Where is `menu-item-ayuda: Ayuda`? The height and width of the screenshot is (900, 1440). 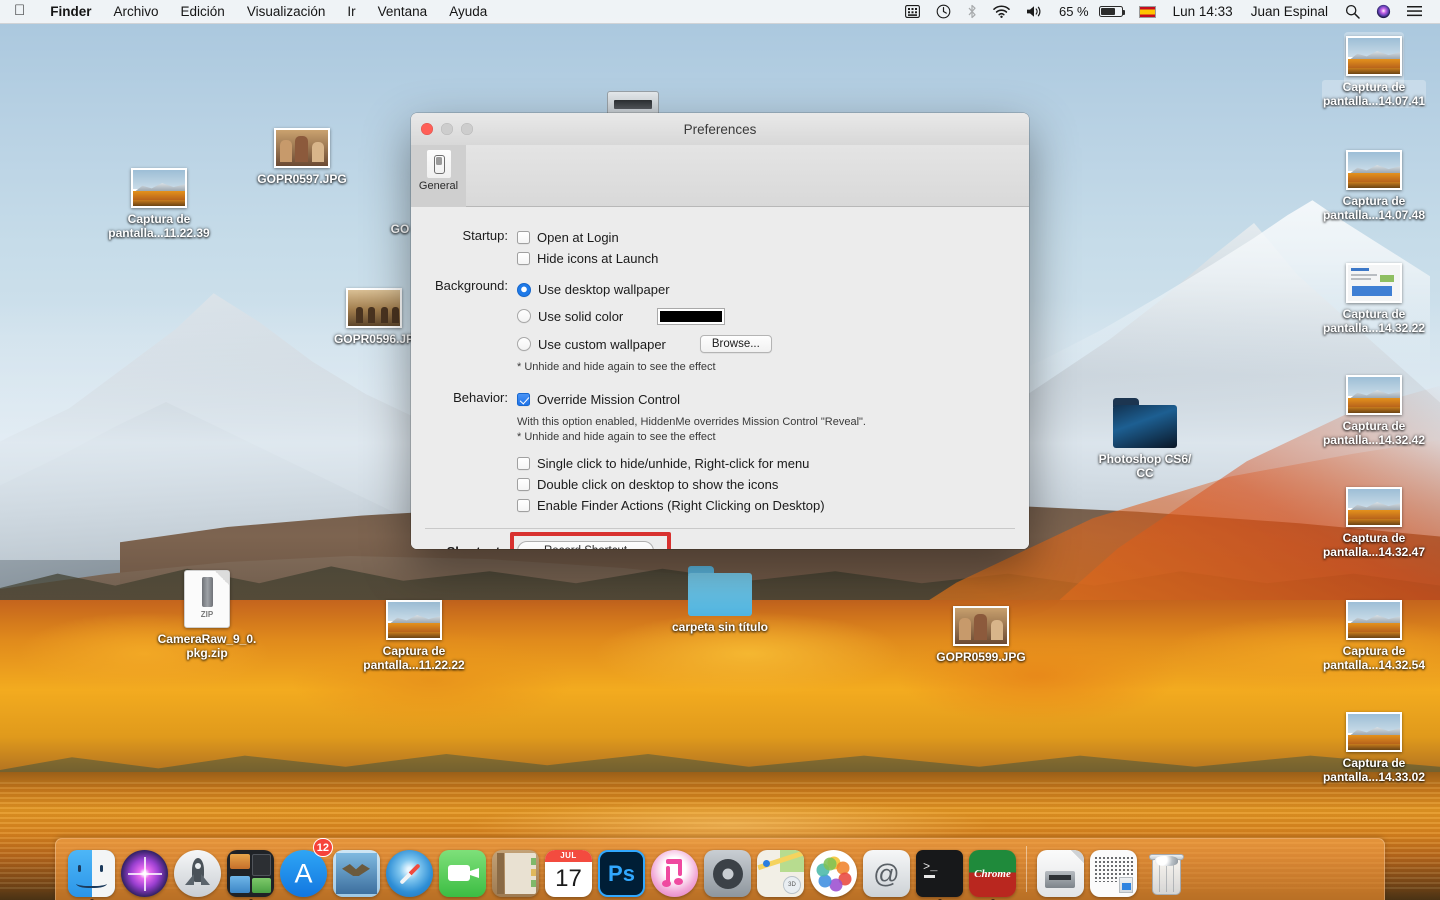
menu-item-ayuda: Ayuda is located at coordinates (468, 12).